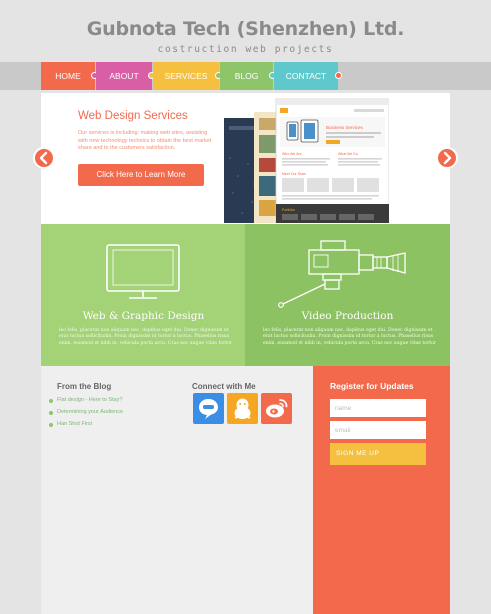 This screenshot has width=491, height=614. Describe the element at coordinates (249, 490) in the screenshot. I see `connect-column: Connect with Me` at that location.